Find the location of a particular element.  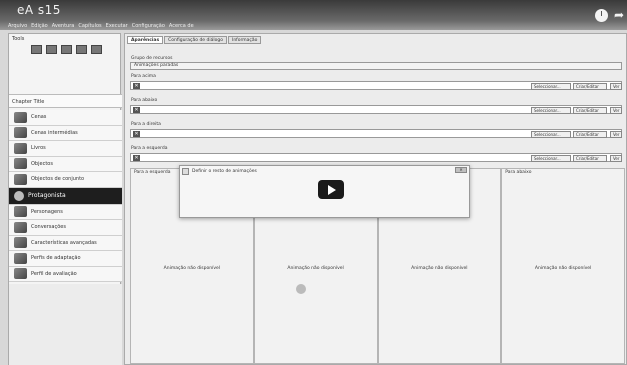

menu-item: Executar is located at coordinates (117, 26).